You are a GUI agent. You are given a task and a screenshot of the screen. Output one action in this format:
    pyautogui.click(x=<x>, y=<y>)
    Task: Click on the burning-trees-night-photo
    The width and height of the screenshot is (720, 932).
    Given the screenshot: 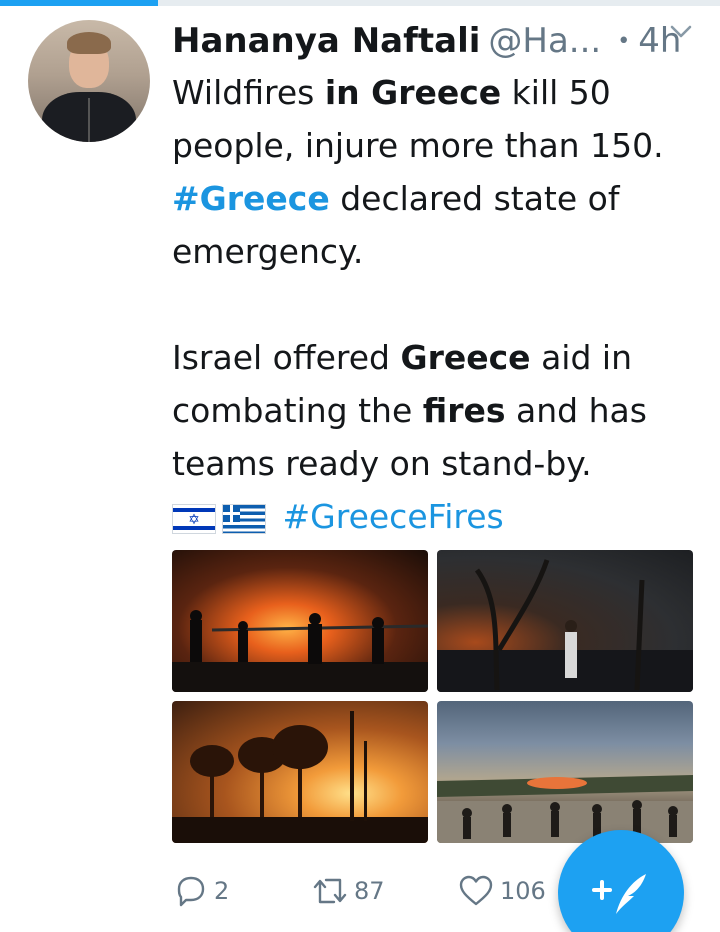 What is the action you would take?
    pyautogui.click(x=300, y=772)
    